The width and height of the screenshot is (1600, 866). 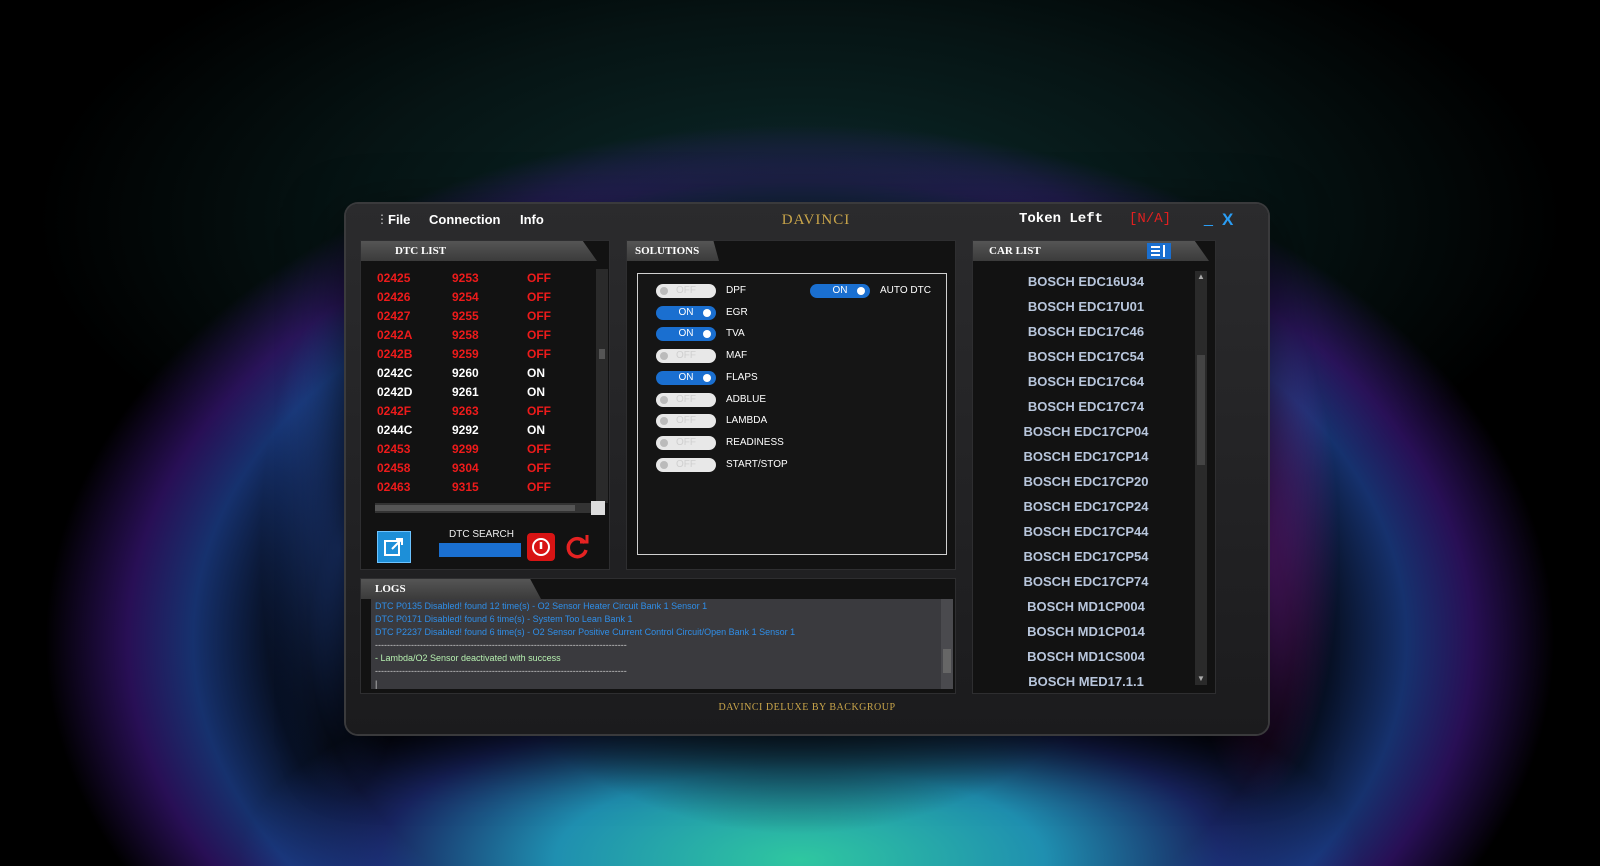 What do you see at coordinates (487, 487) in the screenshot?
I see `dtc-row: 02463 9315 OFF` at bounding box center [487, 487].